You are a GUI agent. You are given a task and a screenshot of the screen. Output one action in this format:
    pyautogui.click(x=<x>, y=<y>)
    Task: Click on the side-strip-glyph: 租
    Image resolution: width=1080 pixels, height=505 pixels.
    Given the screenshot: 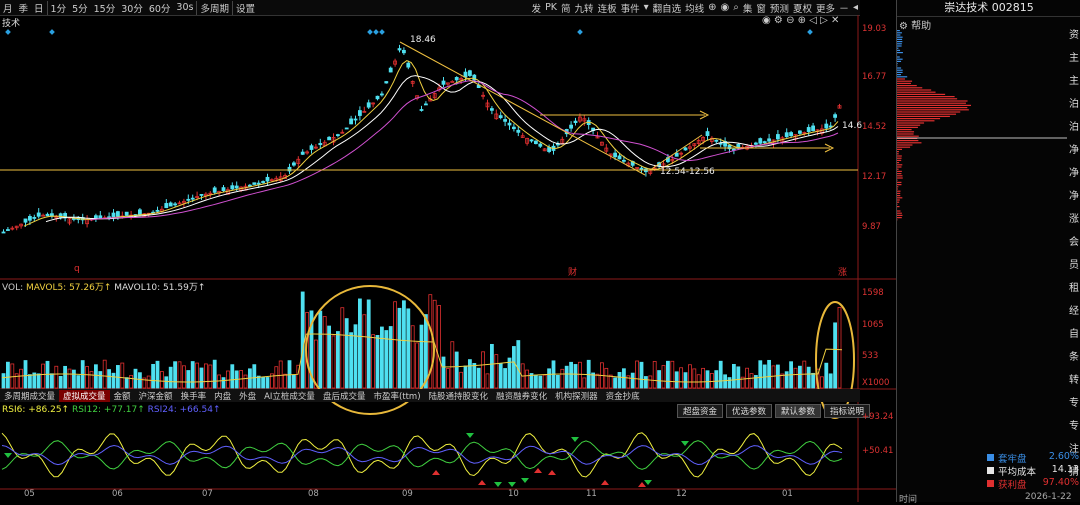 What is the action you would take?
    pyautogui.click(x=1074, y=288)
    